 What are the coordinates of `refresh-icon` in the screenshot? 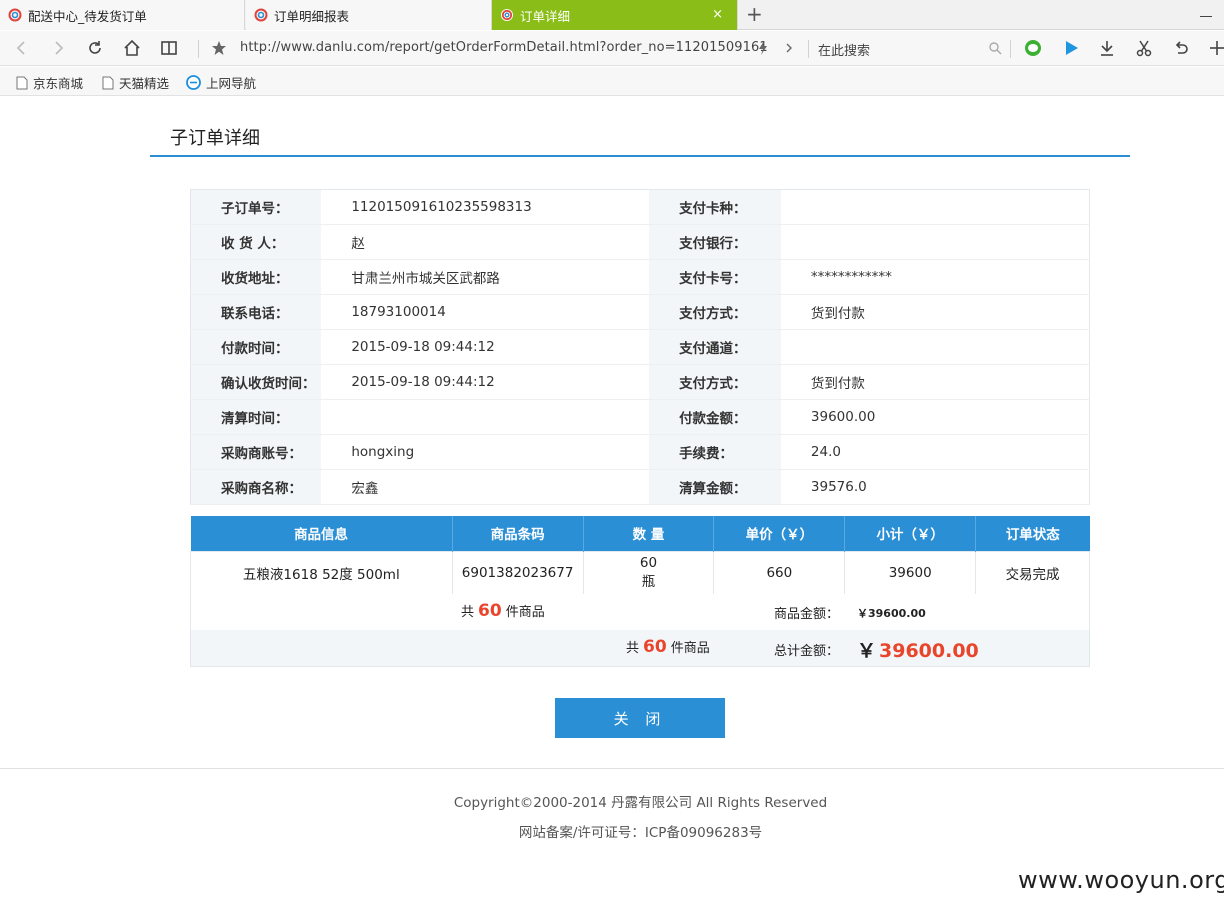 It's located at (95, 48).